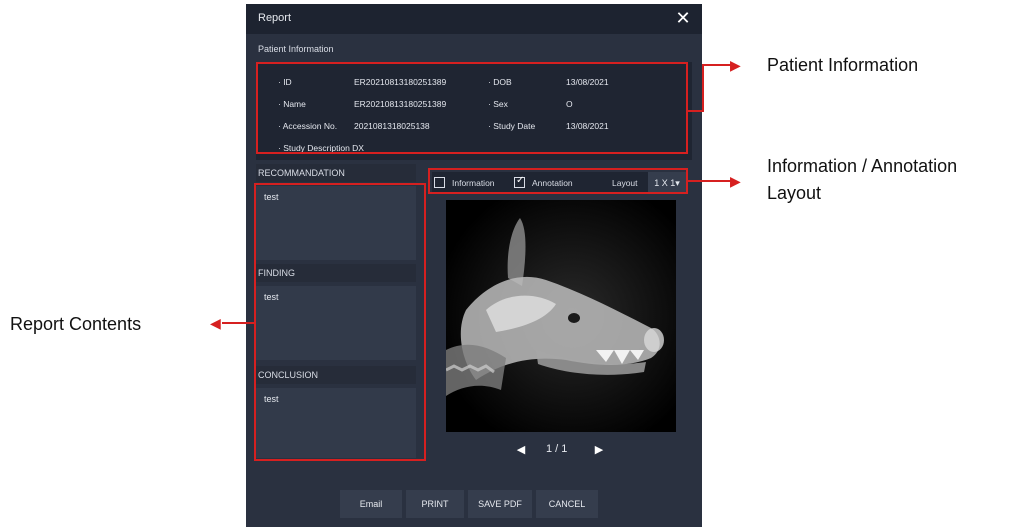  What do you see at coordinates (76, 324) in the screenshot?
I see `callout-report-contents: Report Contents` at bounding box center [76, 324].